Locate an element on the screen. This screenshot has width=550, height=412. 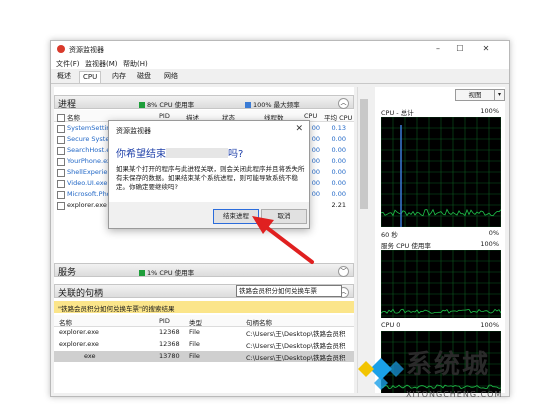
watermark-diamond-icon is located at coordinates (381, 374).